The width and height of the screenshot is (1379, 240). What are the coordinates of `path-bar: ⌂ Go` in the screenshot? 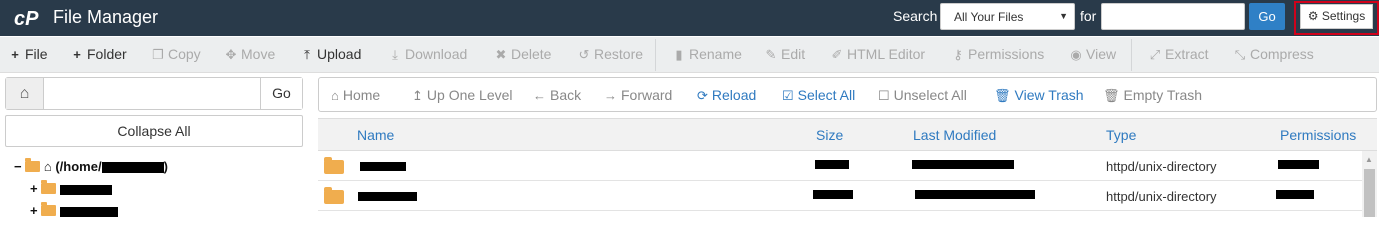 It's located at (154, 93).